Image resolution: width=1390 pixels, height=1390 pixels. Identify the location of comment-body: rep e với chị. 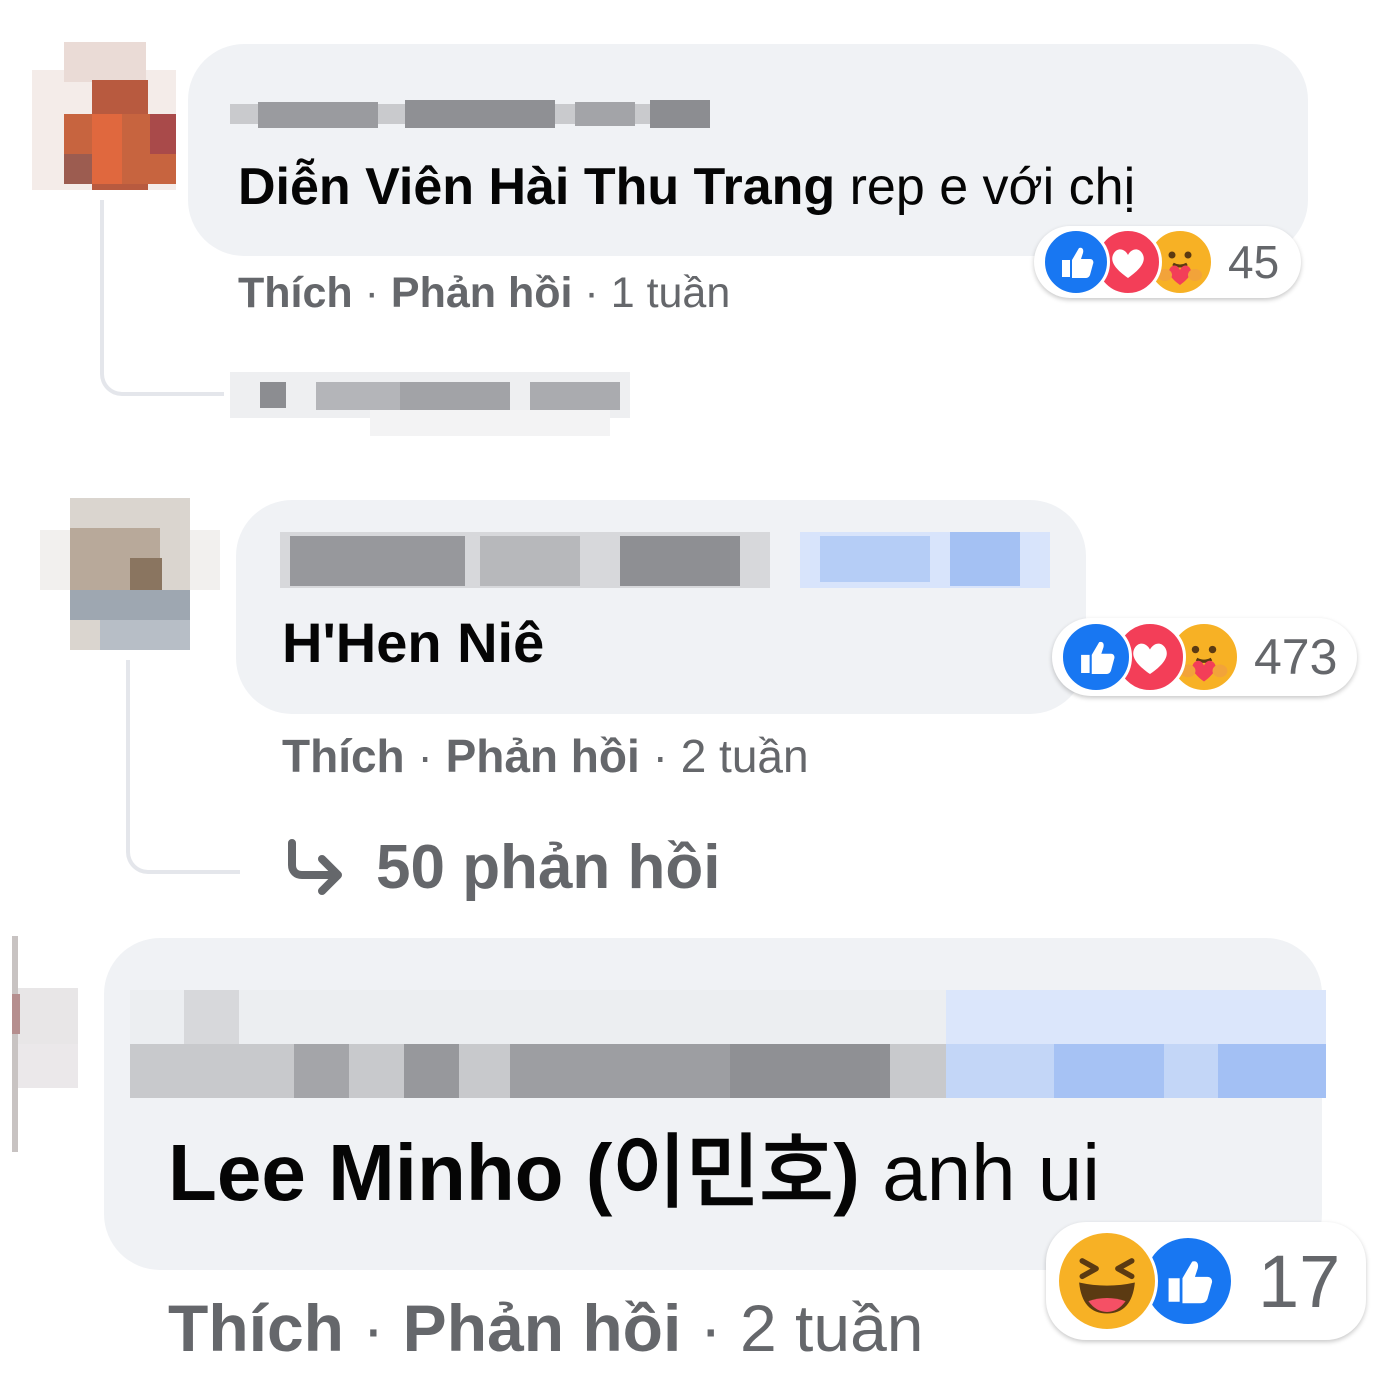
(985, 187).